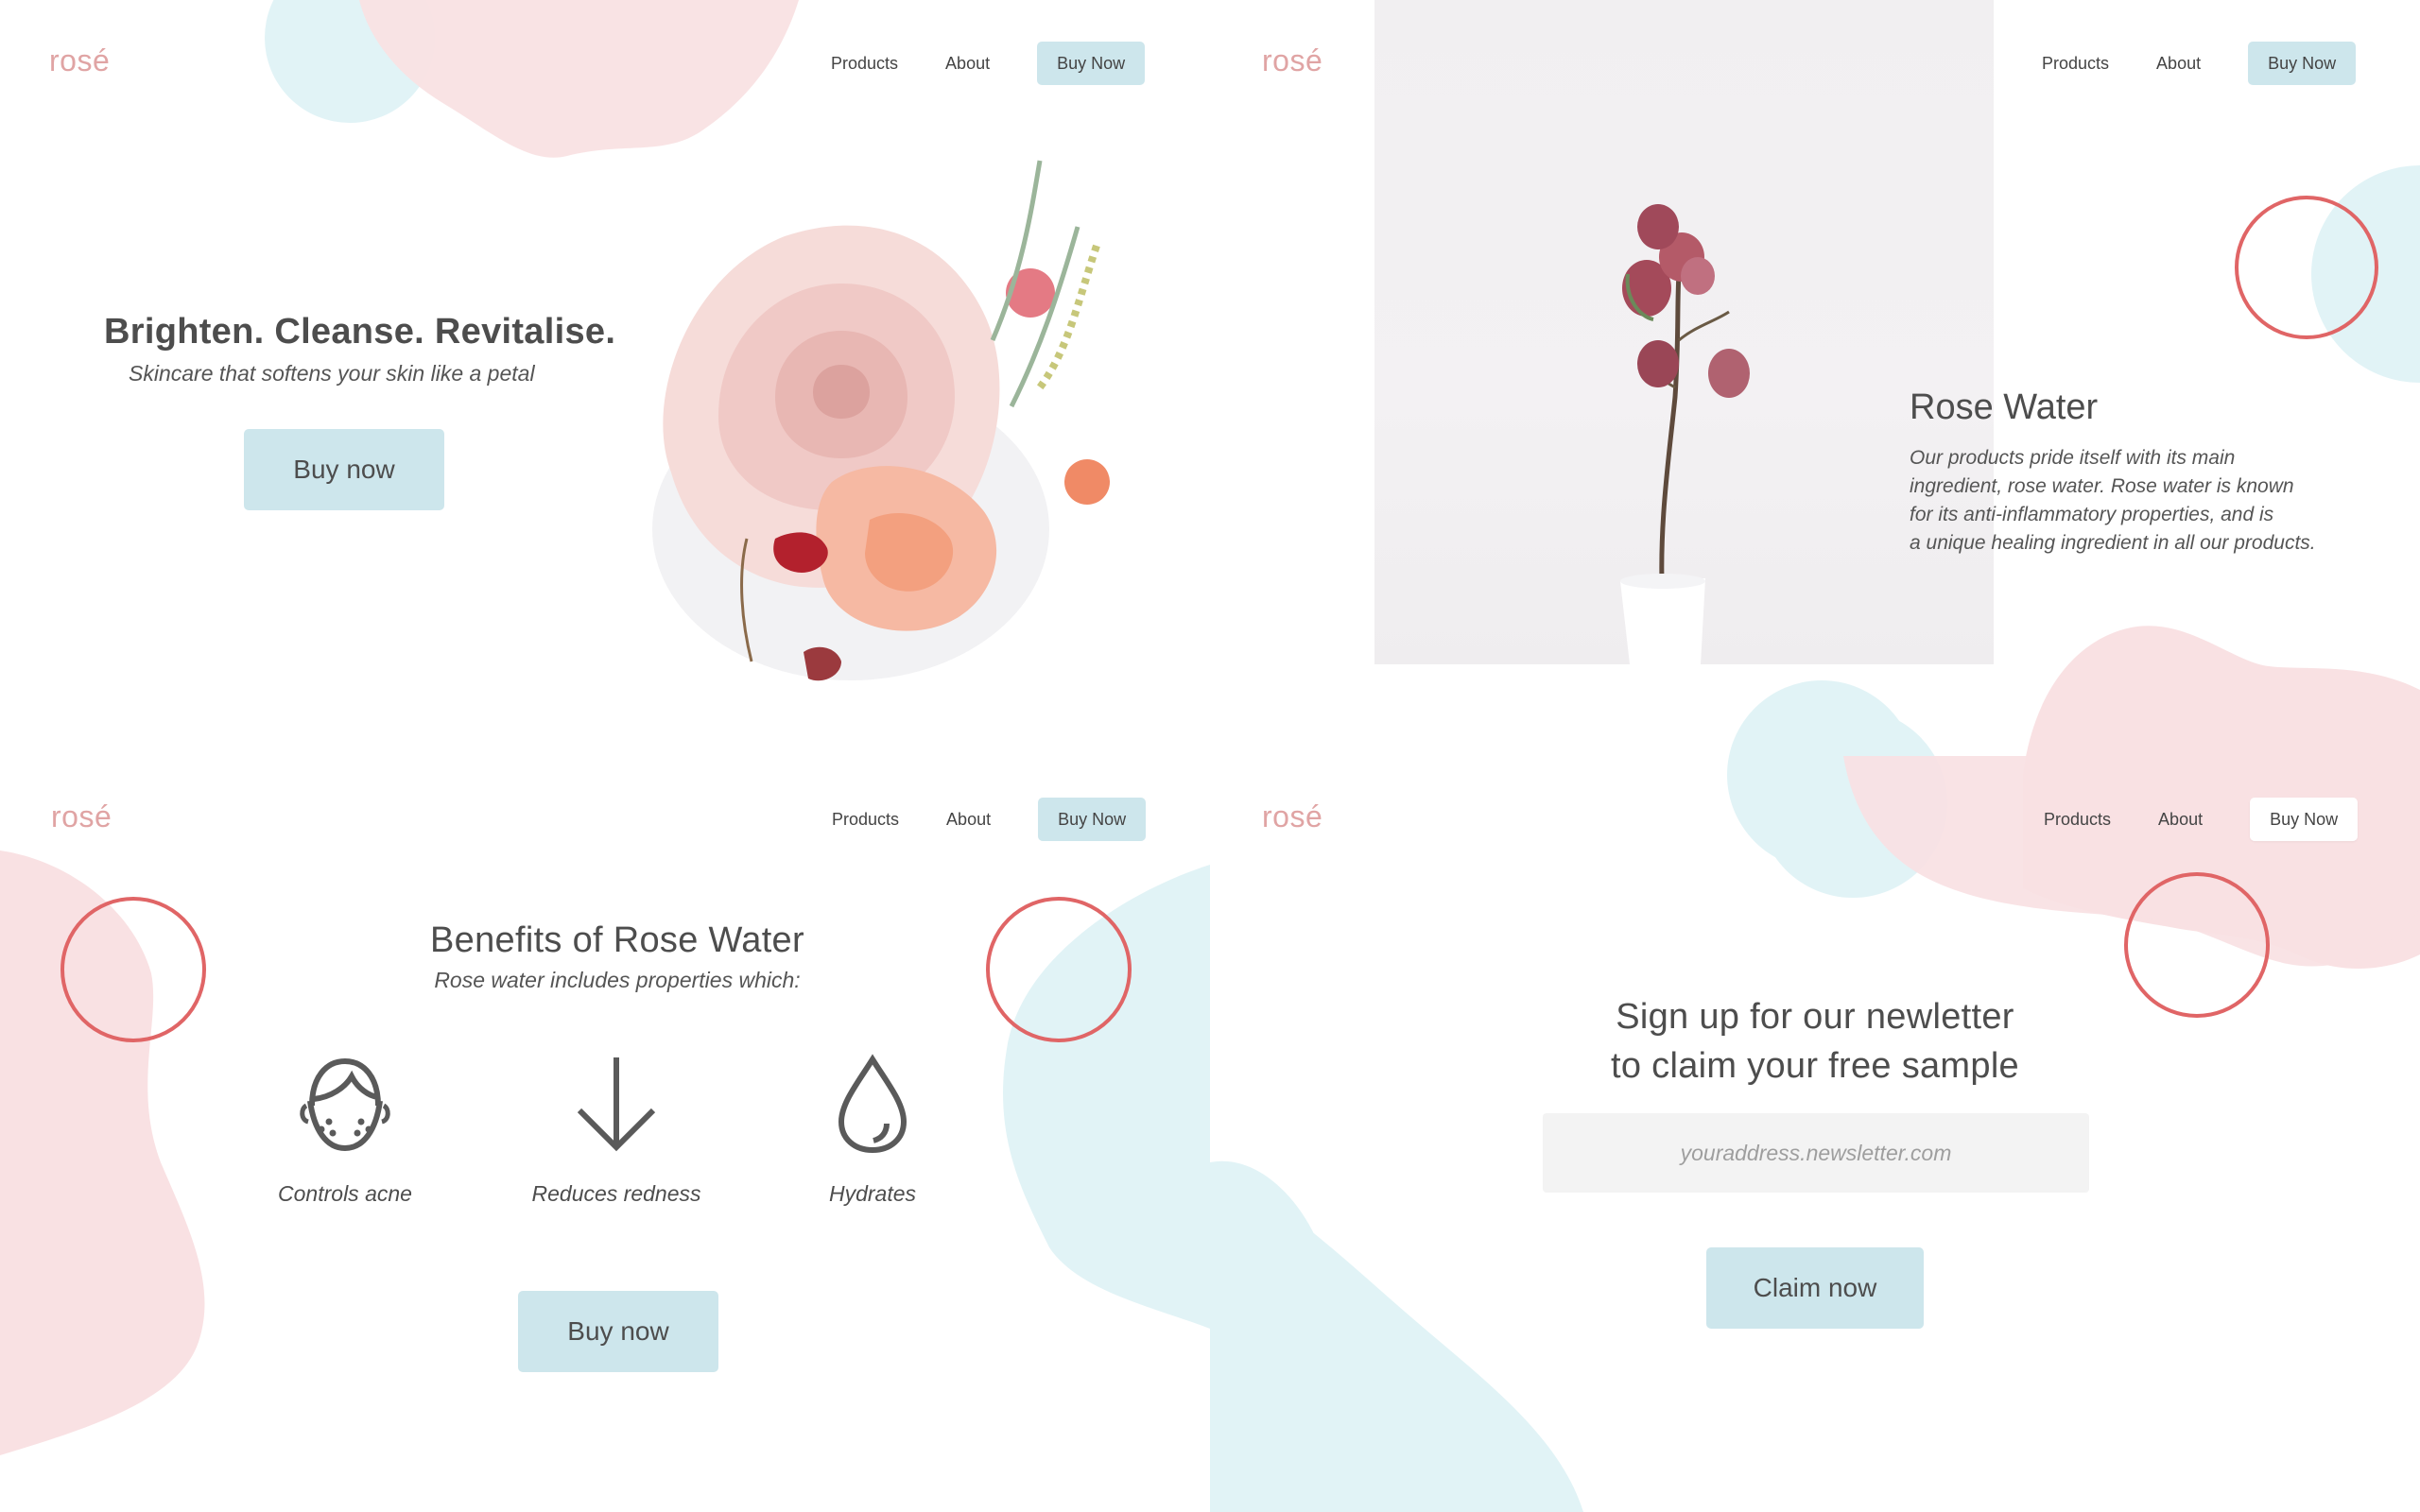 Image resolution: width=2420 pixels, height=1512 pixels. Describe the element at coordinates (616, 1193) in the screenshot. I see `benefit-label: Reduces redness` at that location.